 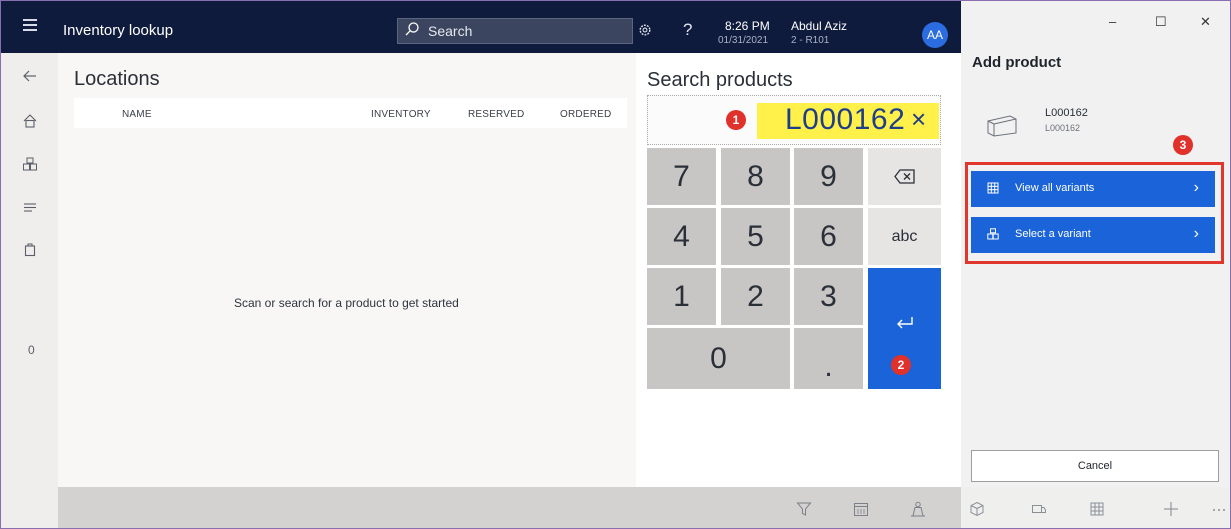 I want to click on calendar-icon, so click(x=861, y=509).